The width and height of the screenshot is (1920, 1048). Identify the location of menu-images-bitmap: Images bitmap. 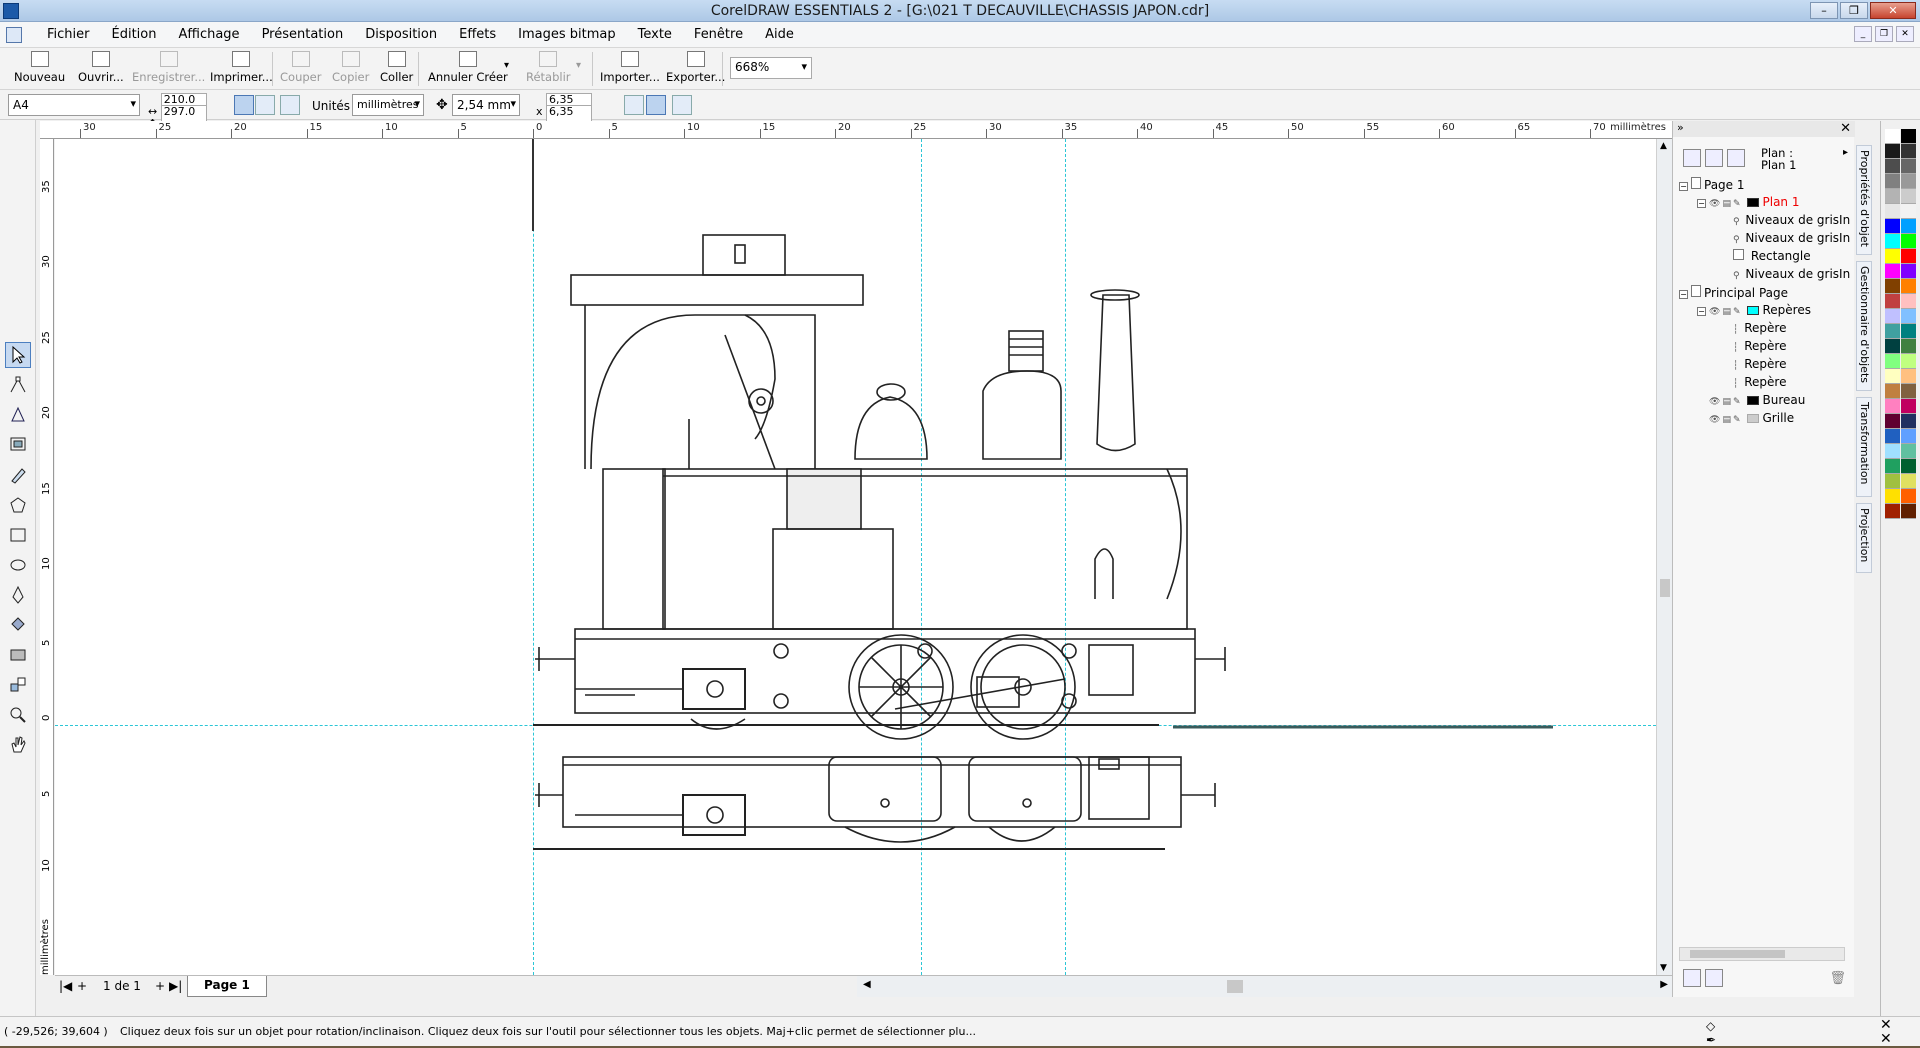
(566, 34).